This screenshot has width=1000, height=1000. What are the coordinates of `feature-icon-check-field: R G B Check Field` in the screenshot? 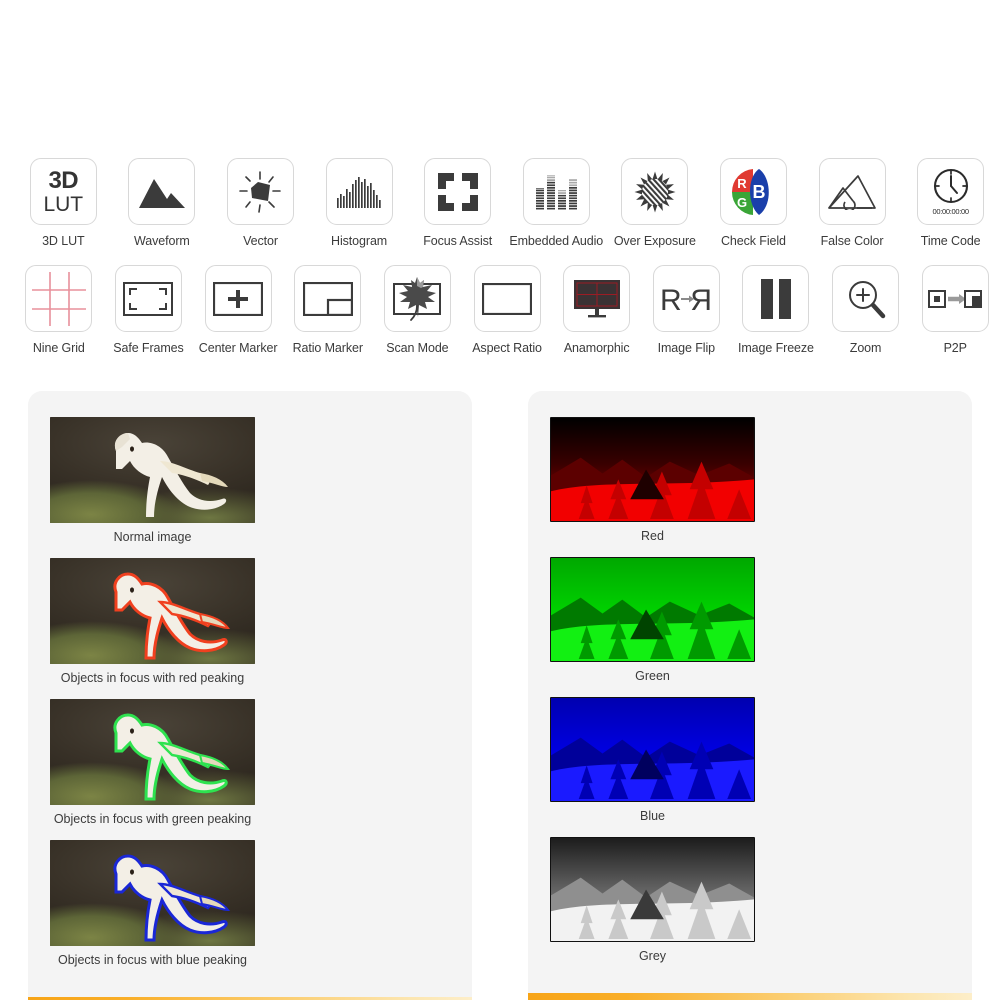 It's located at (753, 203).